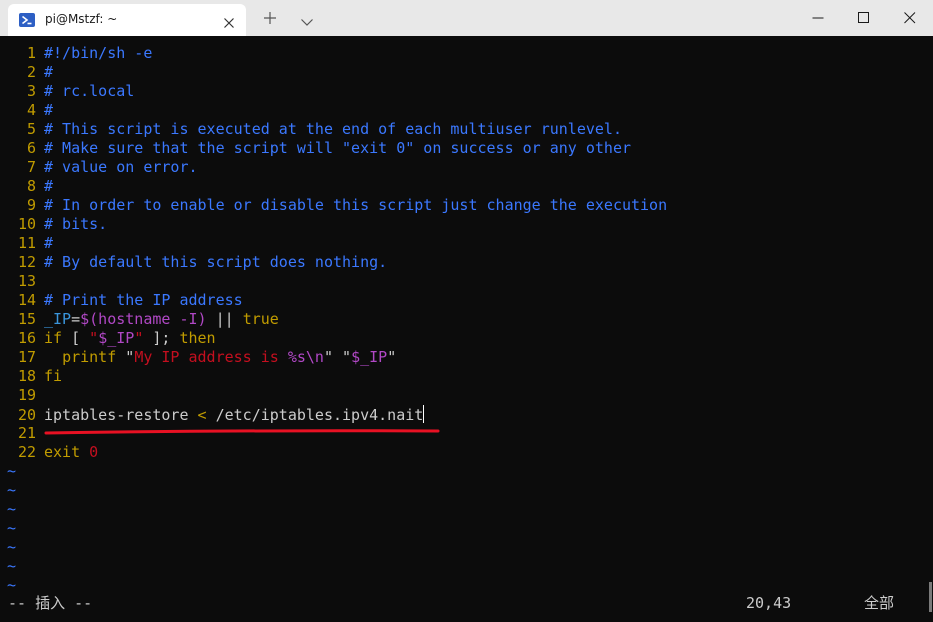 The height and width of the screenshot is (622, 933). What do you see at coordinates (270, 18) in the screenshot?
I see `plus-icon` at bounding box center [270, 18].